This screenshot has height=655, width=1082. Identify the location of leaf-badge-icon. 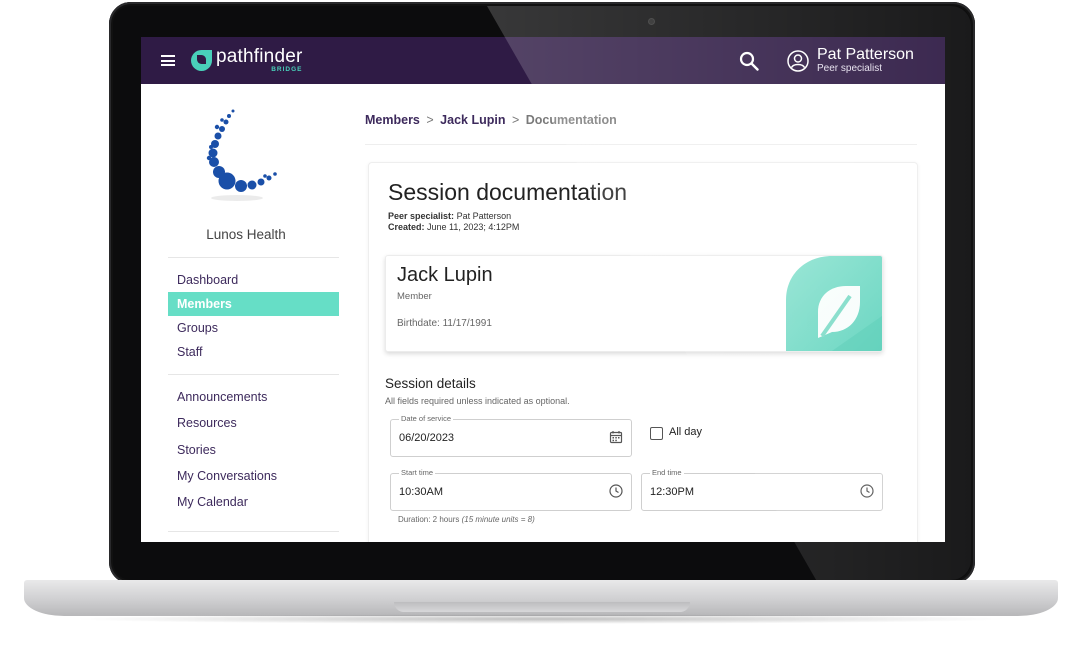
(834, 303).